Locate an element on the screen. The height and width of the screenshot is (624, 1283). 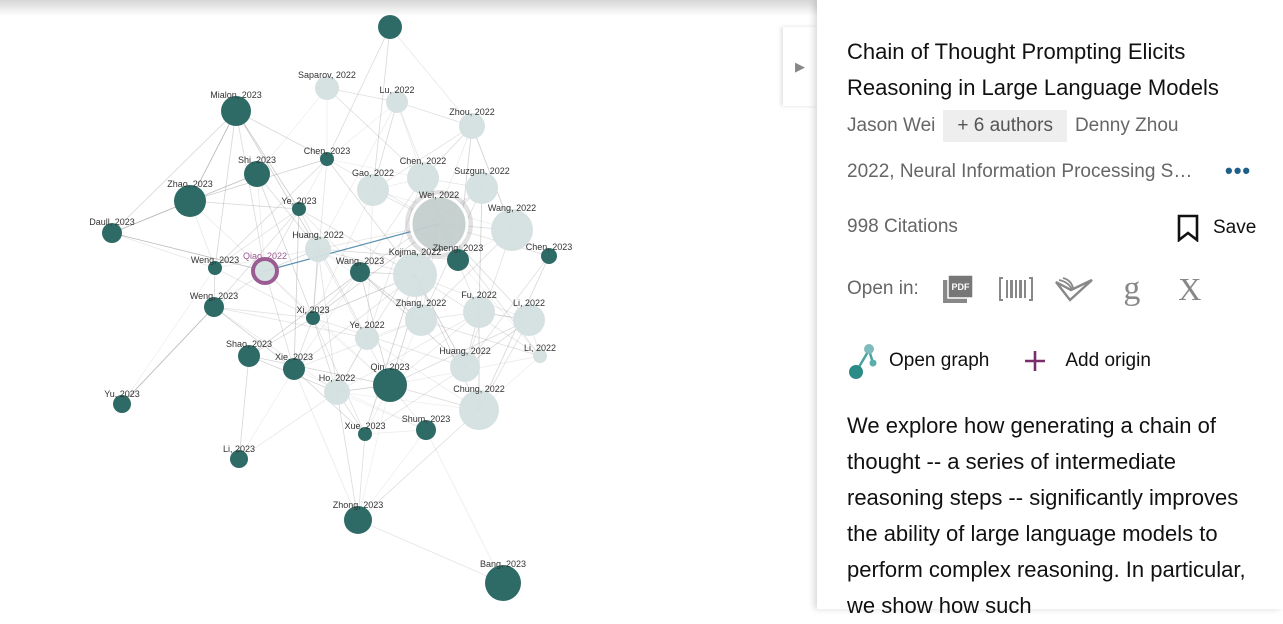
pdf-icon: PDF is located at coordinates (958, 289).